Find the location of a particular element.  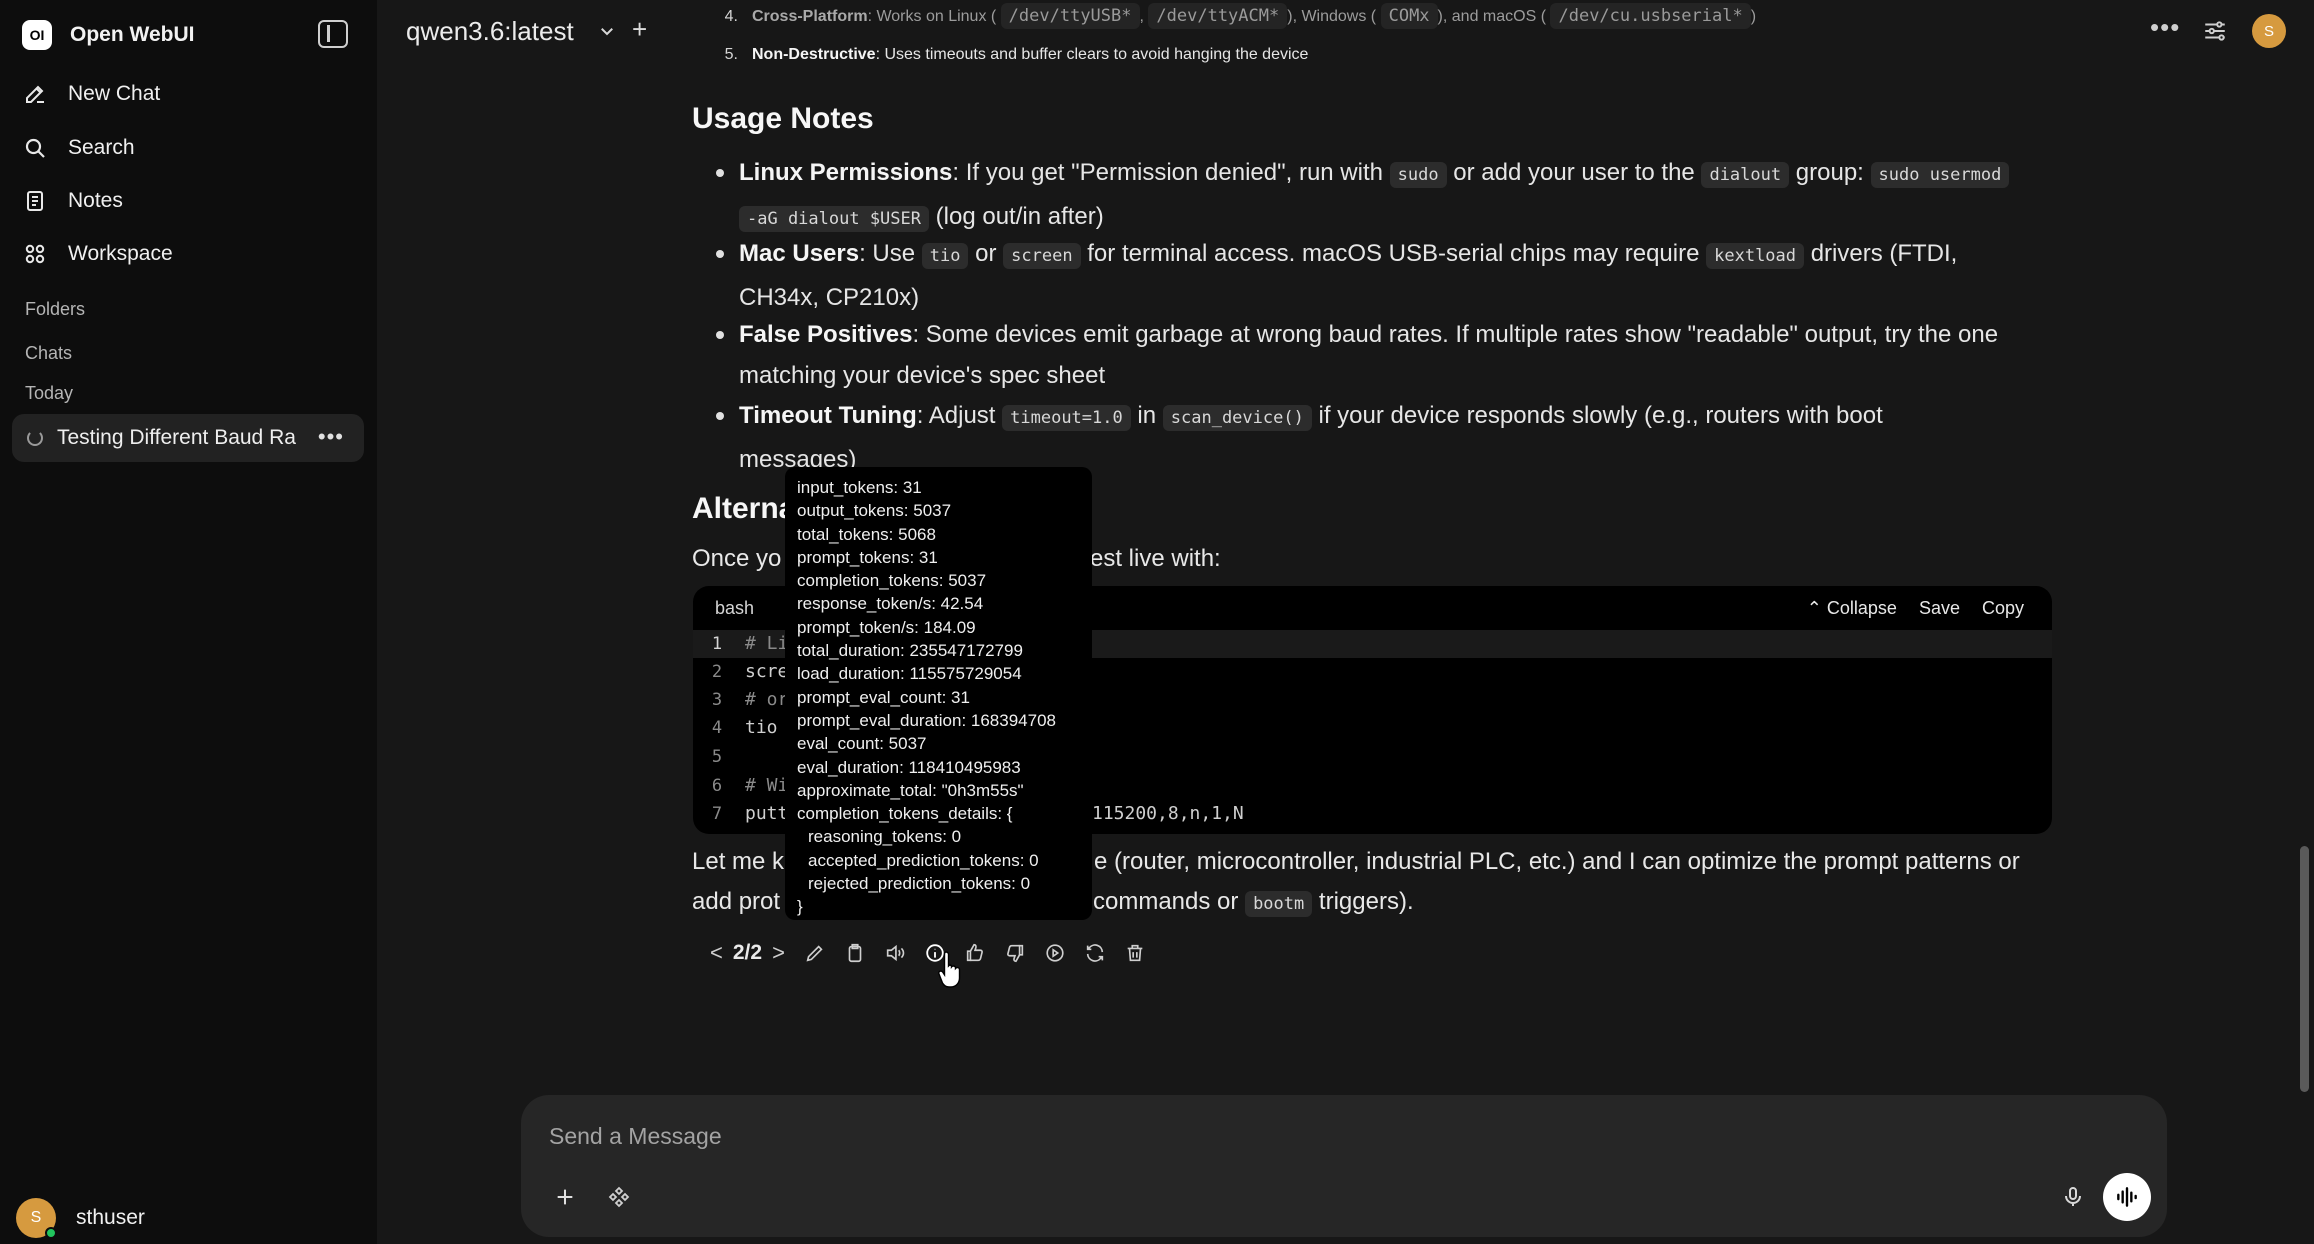

inline-code: screen is located at coordinates (1042, 256).